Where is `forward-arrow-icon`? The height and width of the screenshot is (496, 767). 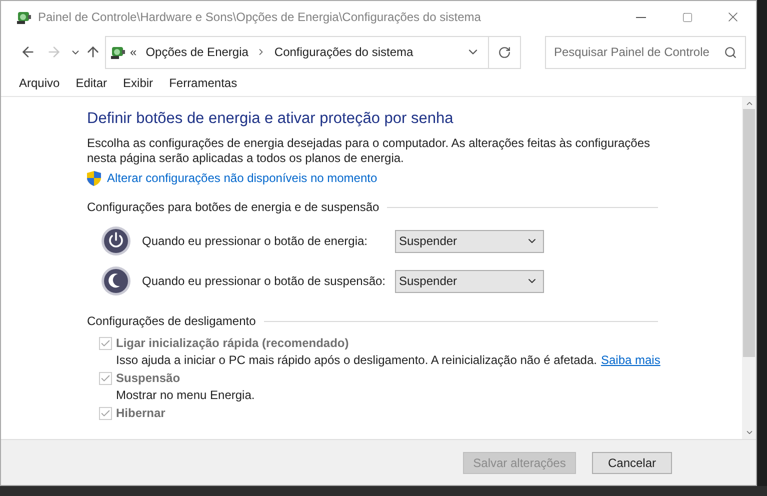
forward-arrow-icon is located at coordinates (54, 52).